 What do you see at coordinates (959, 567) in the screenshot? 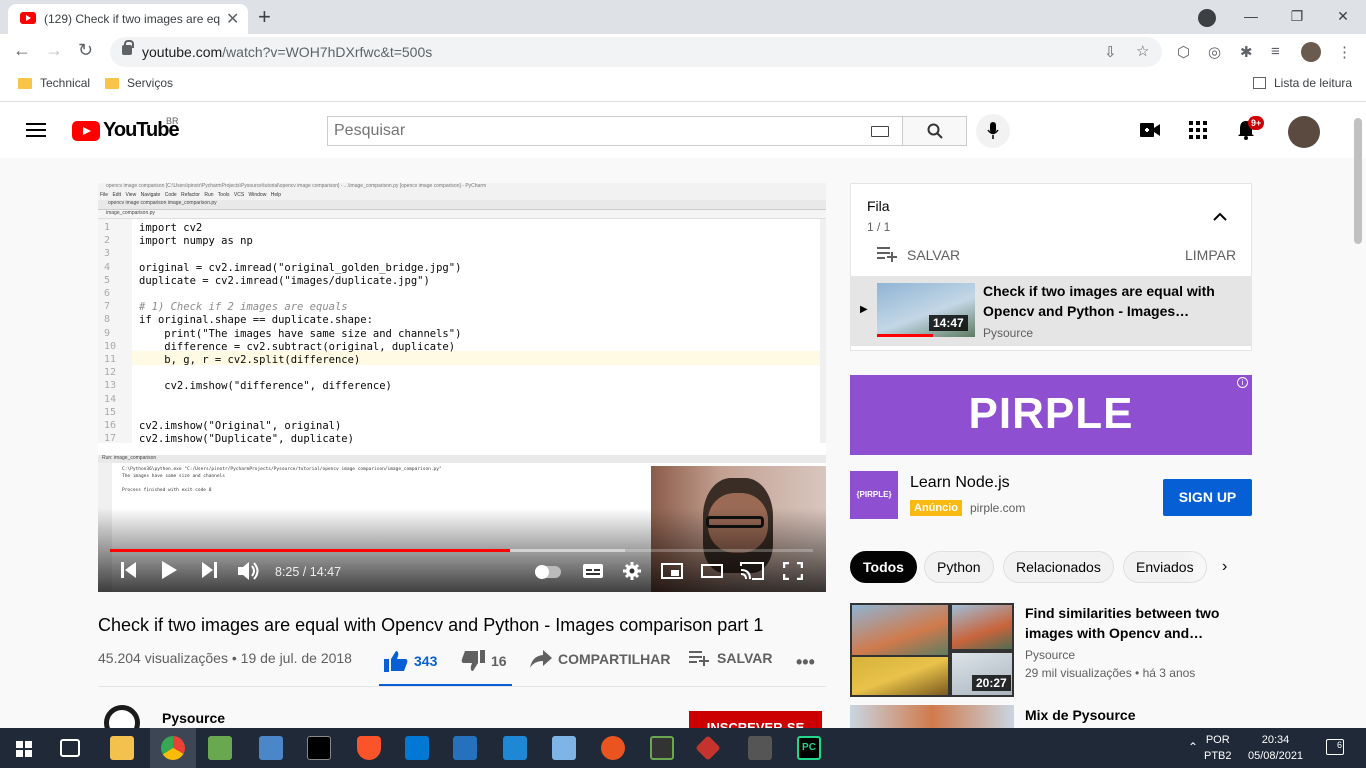
I see `chip-python: Python` at bounding box center [959, 567].